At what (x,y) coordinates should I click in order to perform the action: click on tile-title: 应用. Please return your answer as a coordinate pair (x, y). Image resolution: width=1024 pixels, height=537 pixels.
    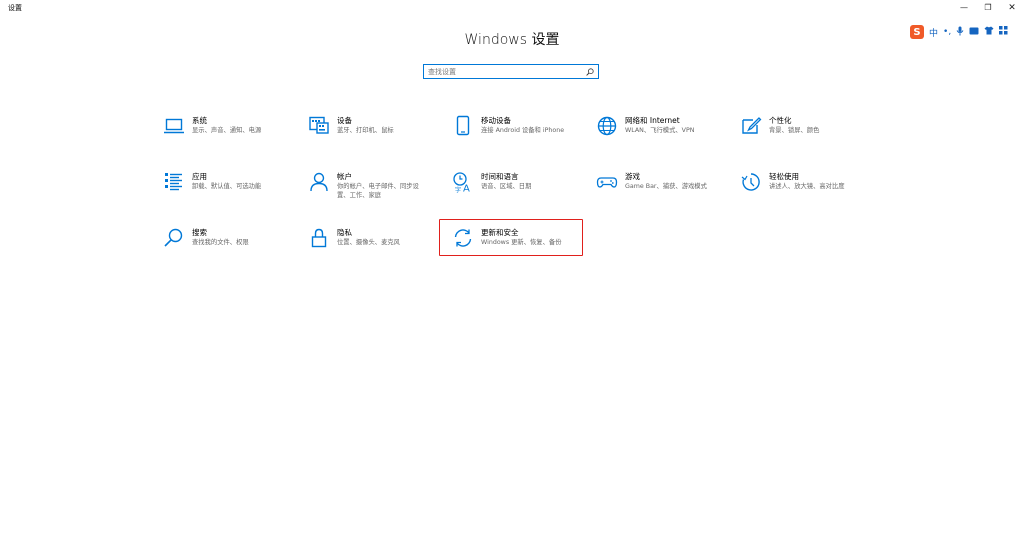
    Looking at the image, I should click on (199, 176).